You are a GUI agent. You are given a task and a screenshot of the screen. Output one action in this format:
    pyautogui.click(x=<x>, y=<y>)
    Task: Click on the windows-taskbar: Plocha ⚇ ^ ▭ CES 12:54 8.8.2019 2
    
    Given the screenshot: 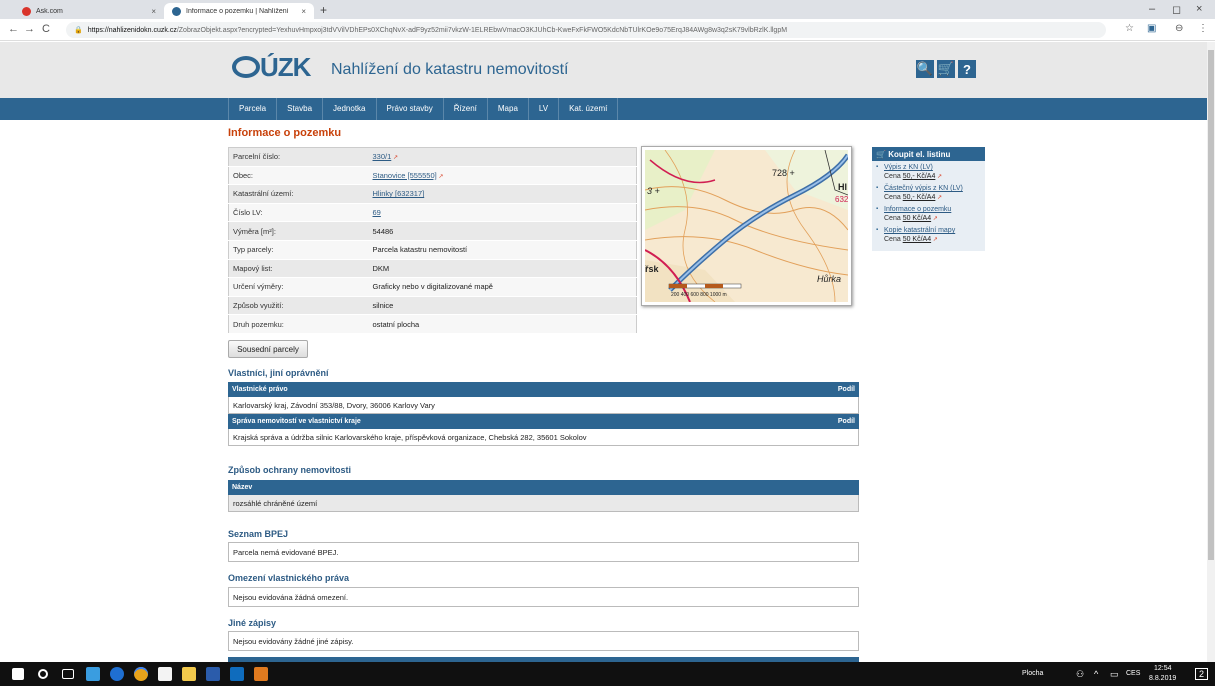 What is the action you would take?
    pyautogui.click(x=607, y=674)
    